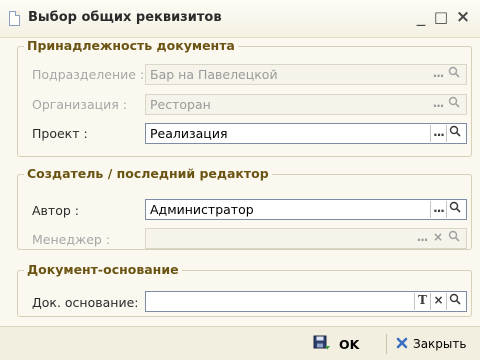 This screenshot has width=480, height=360. Describe the element at coordinates (438, 237) in the screenshot. I see `manager-clear-button: ×` at that location.